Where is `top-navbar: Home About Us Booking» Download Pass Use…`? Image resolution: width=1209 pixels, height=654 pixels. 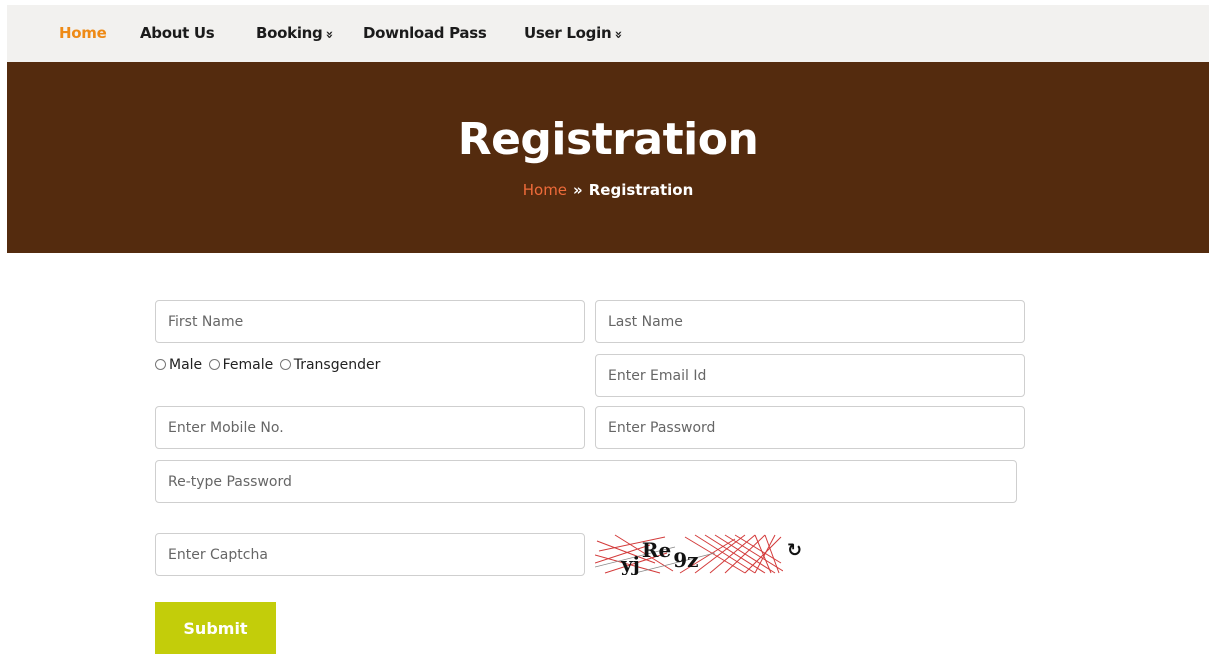
top-navbar: Home About Us Booking» Download Pass Use… is located at coordinates (608, 33).